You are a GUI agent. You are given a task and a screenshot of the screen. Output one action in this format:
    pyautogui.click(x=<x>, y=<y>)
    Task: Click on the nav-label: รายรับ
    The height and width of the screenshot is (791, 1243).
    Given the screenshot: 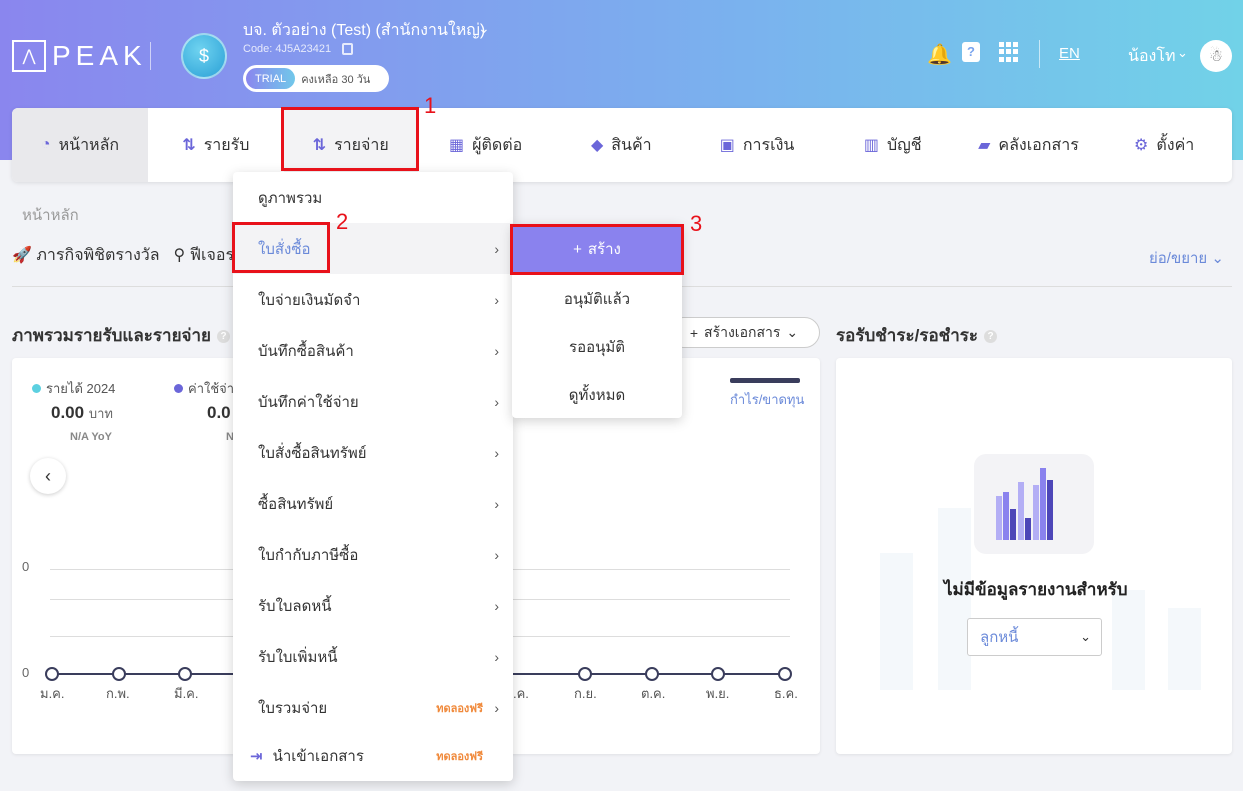 What is the action you would take?
    pyautogui.click(x=226, y=145)
    